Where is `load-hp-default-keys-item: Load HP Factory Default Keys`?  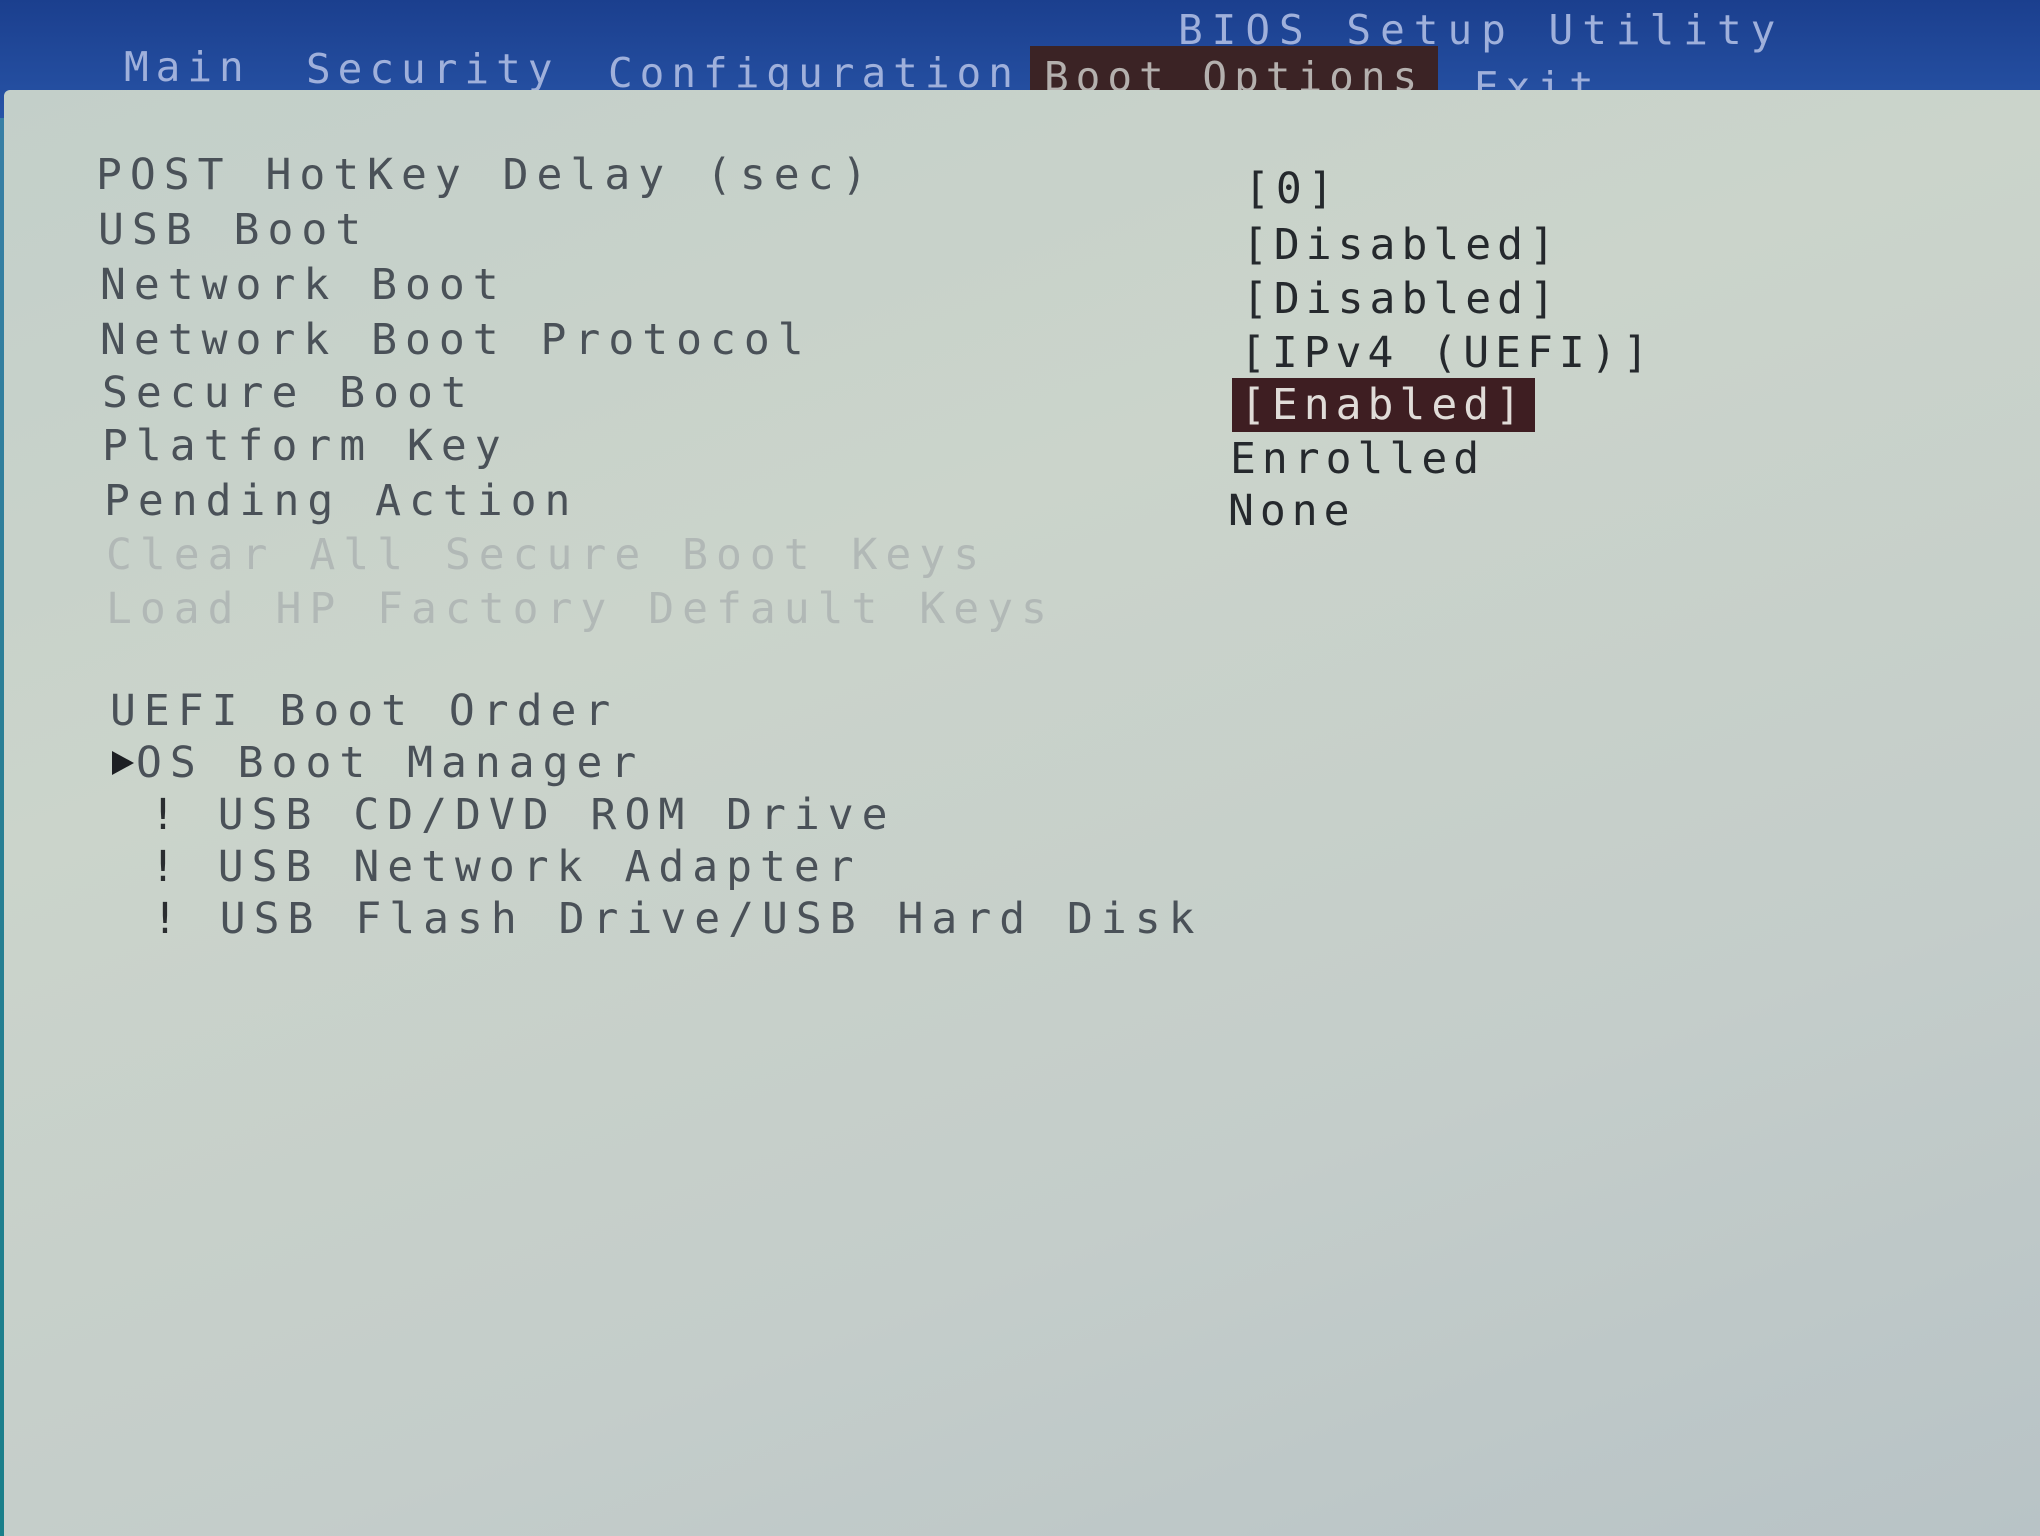
load-hp-default-keys-item: Load HP Factory Default Keys is located at coordinates (580, 609).